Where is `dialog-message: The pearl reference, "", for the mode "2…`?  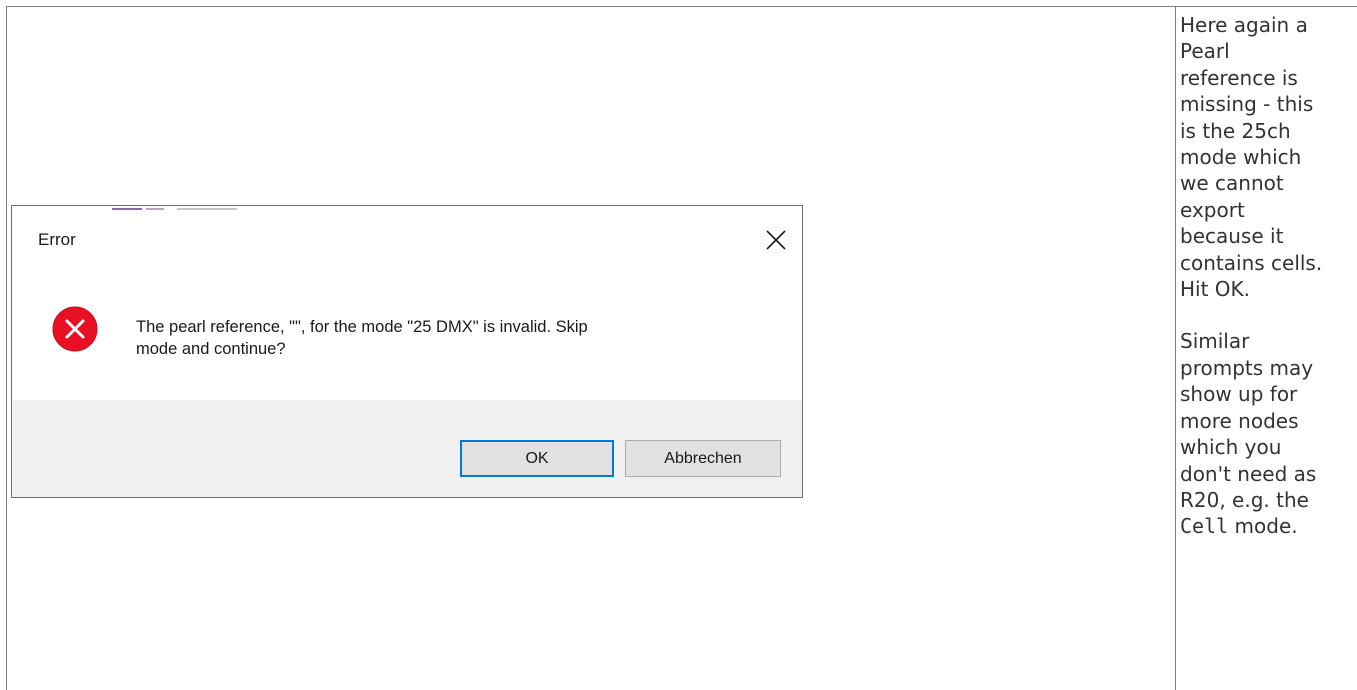
dialog-message: The pearl reference, "", for the mode "2… is located at coordinates (446, 338).